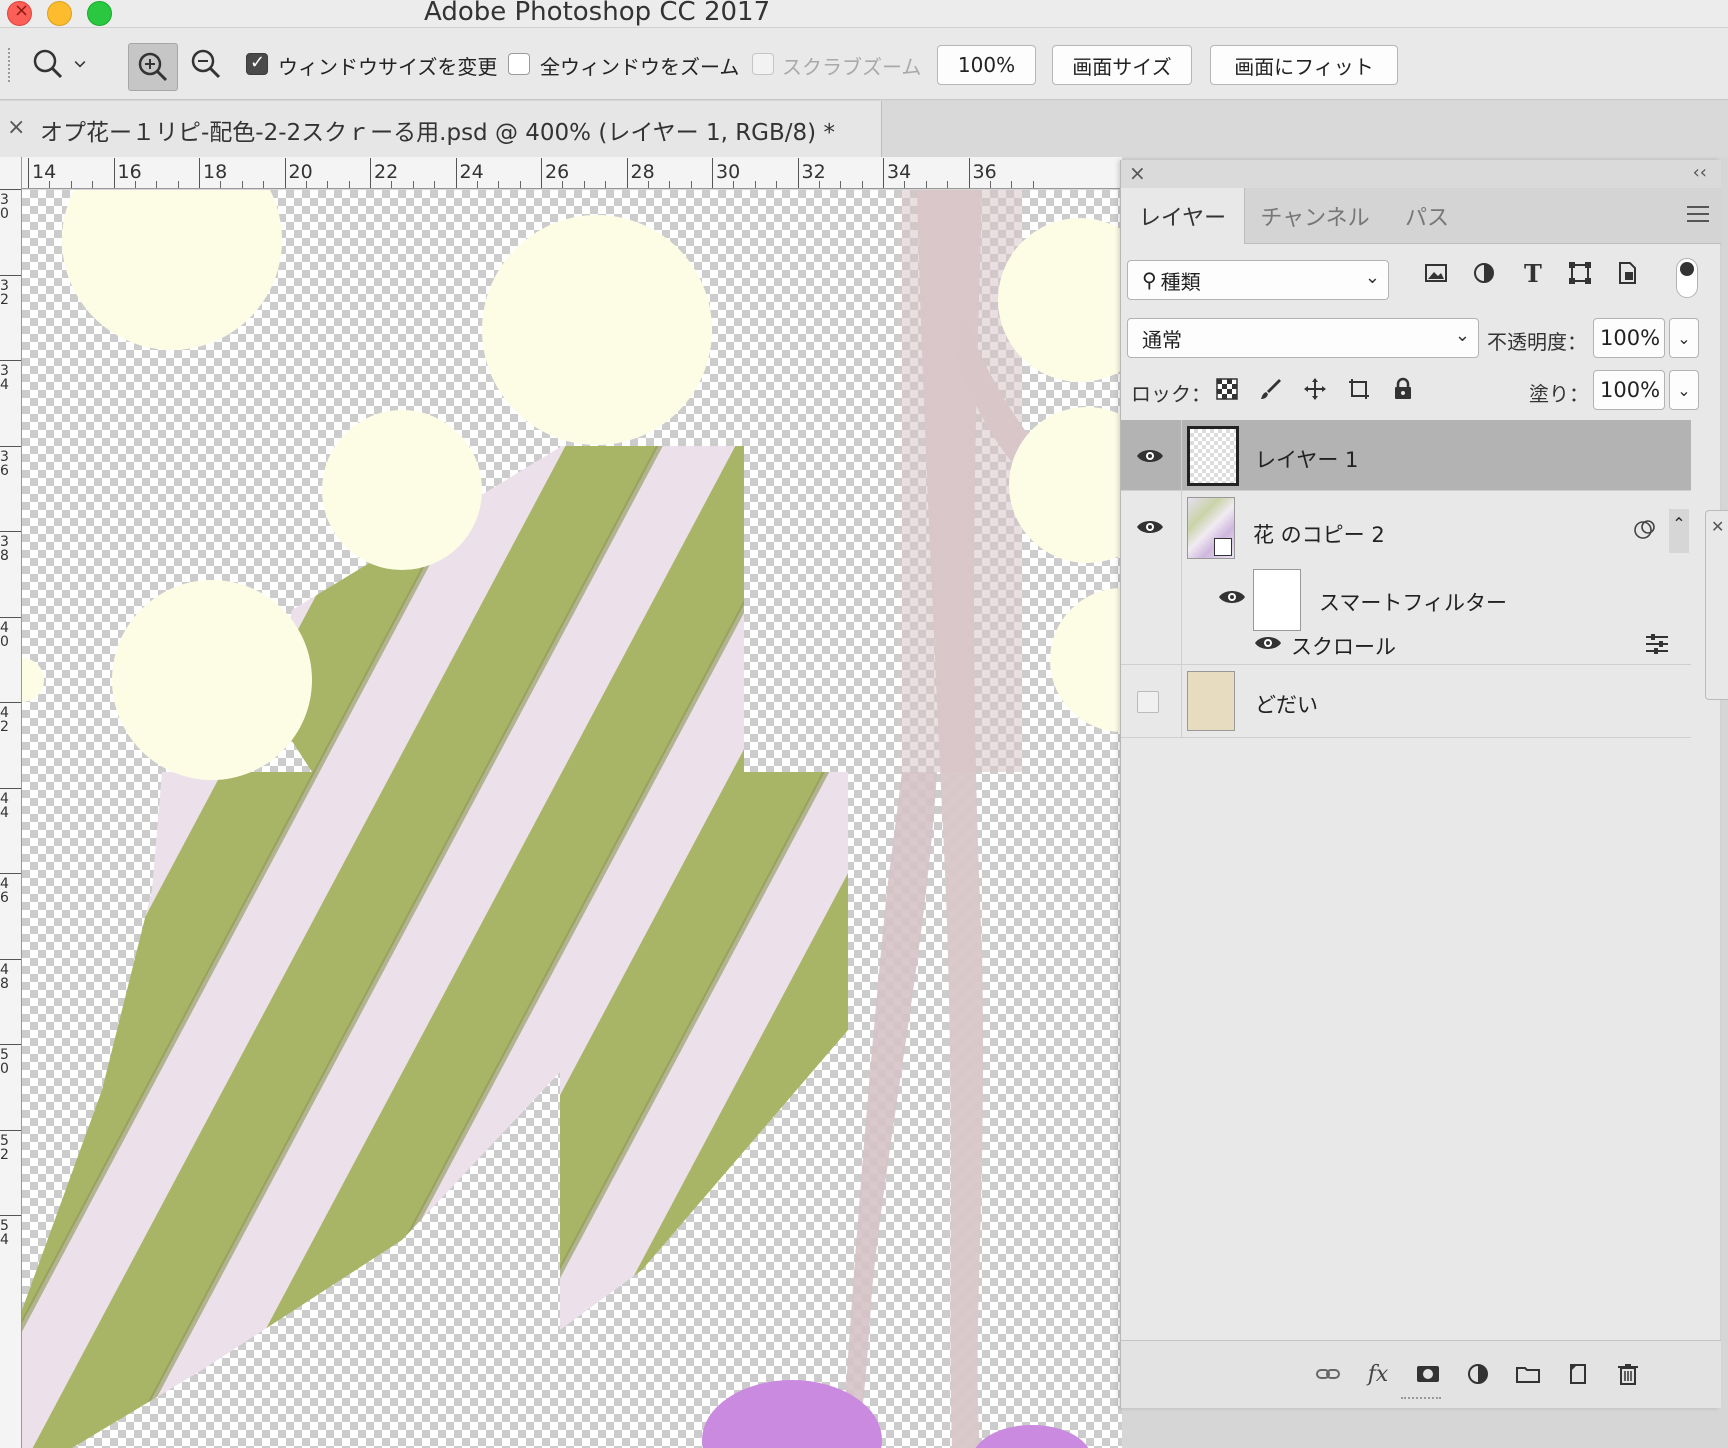 This screenshot has height=1448, width=1728. Describe the element at coordinates (206, 64) in the screenshot. I see `zoom-out-button` at that location.